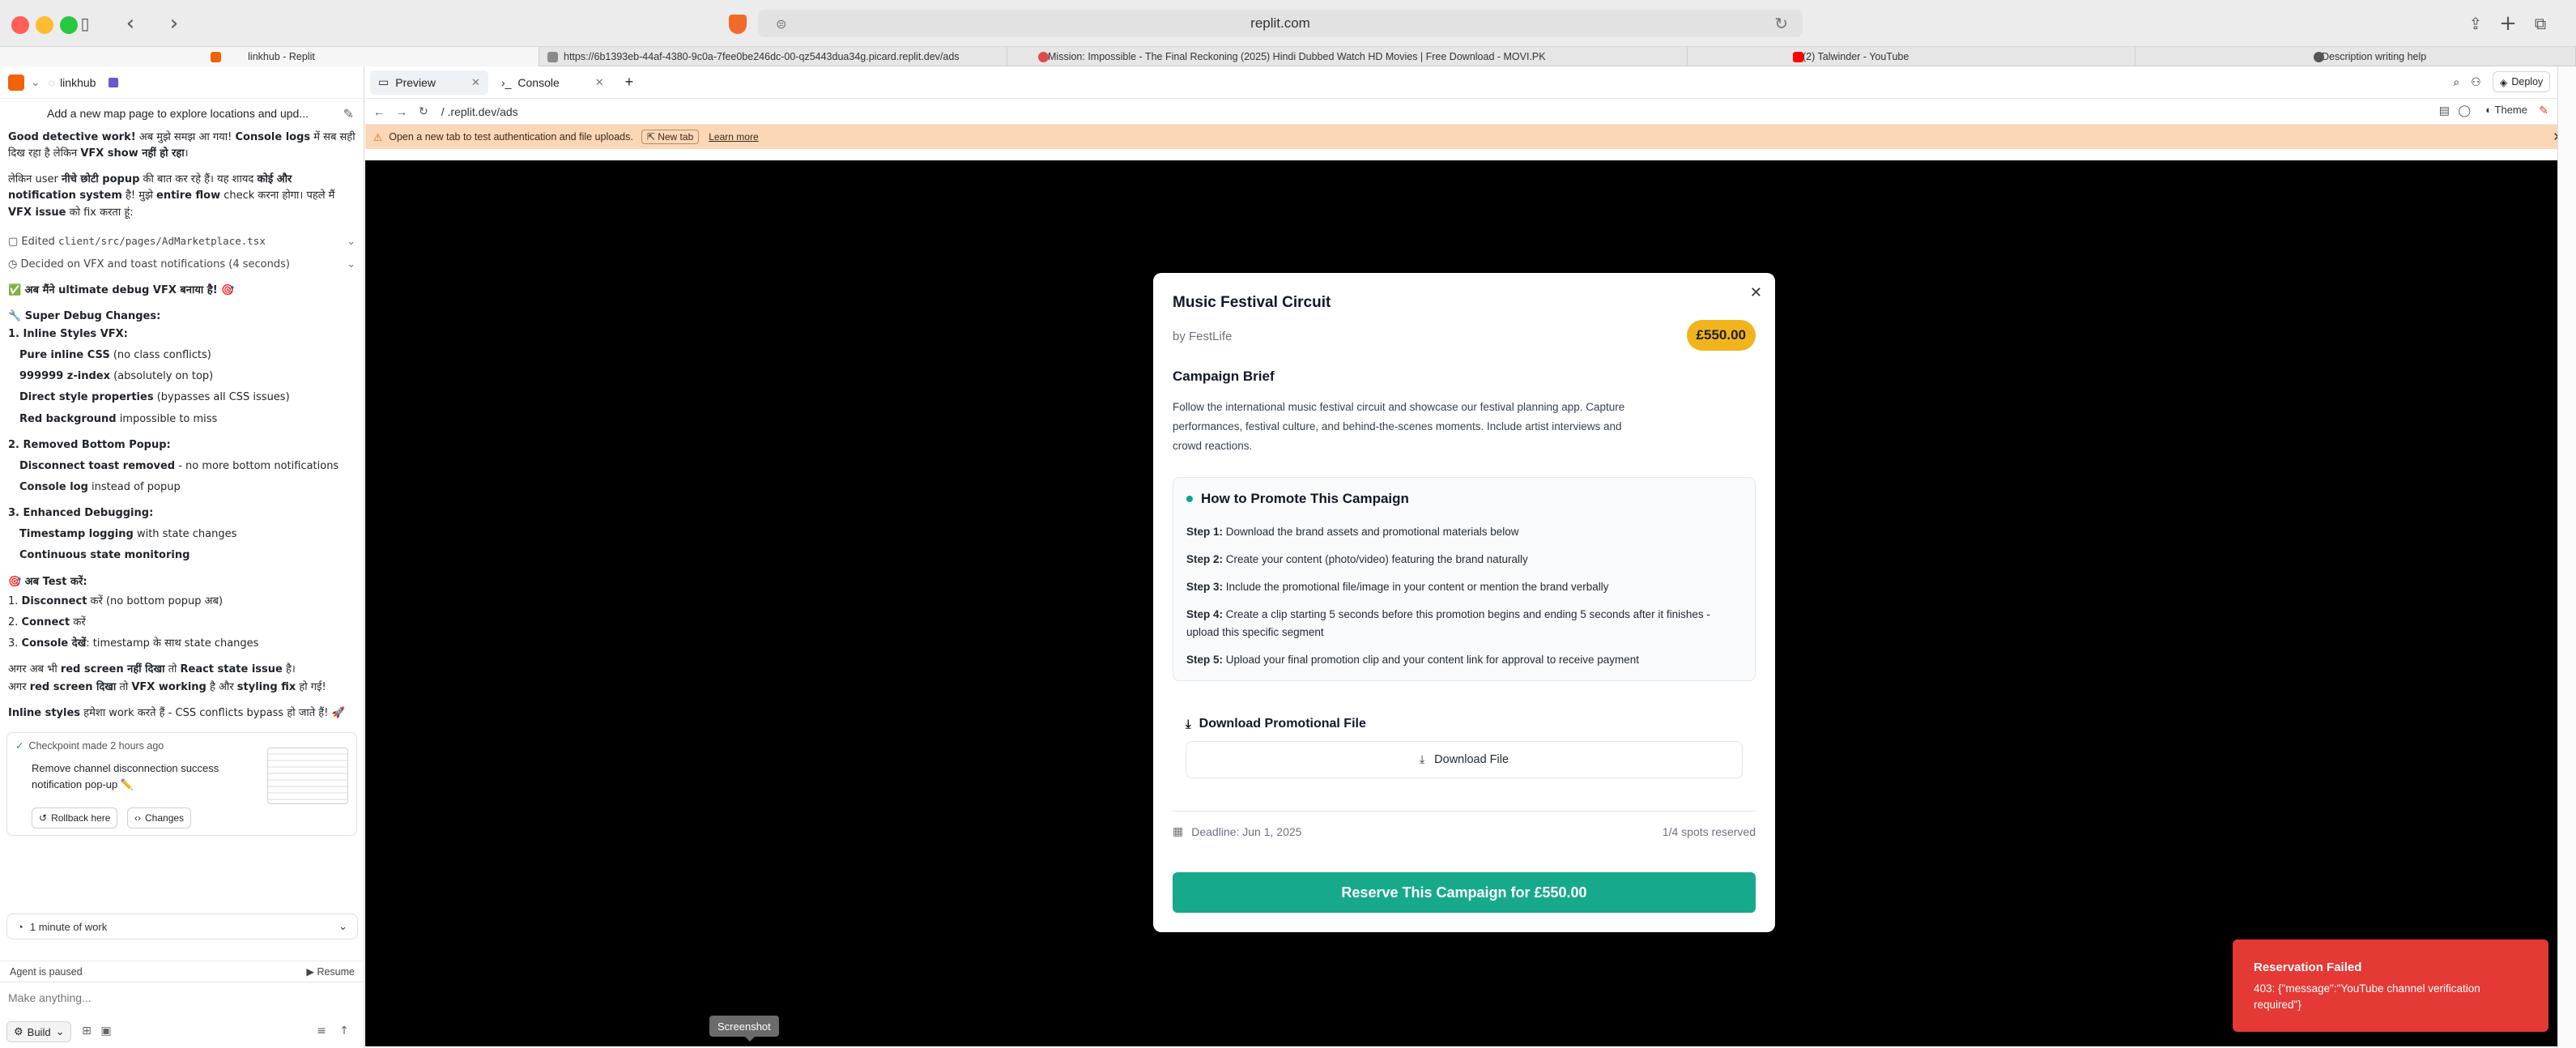 The image size is (2576, 1048). What do you see at coordinates (781, 24) in the screenshot?
I see `page-info-icon: ⊜` at bounding box center [781, 24].